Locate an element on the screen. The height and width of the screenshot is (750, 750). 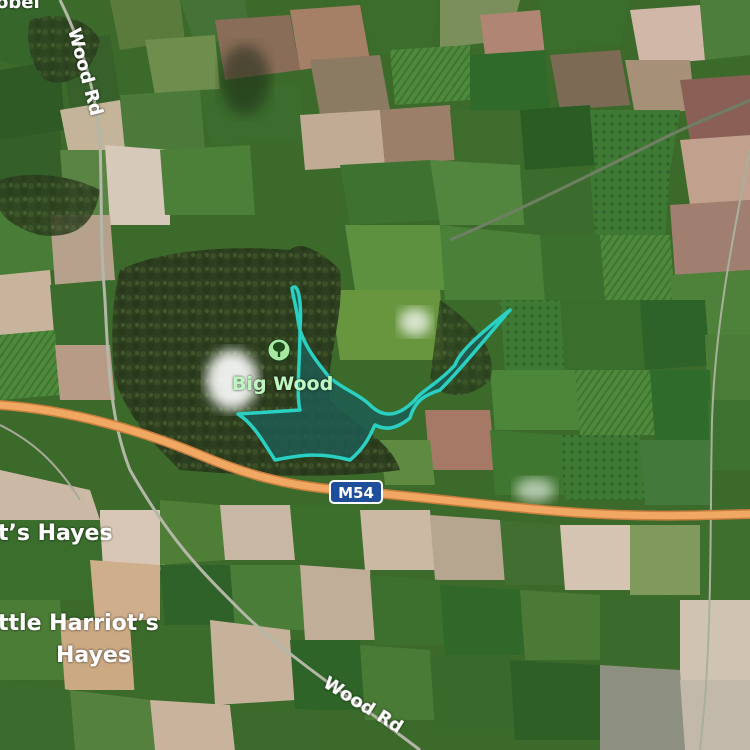
m54-shield-label: M54 is located at coordinates (356, 493).